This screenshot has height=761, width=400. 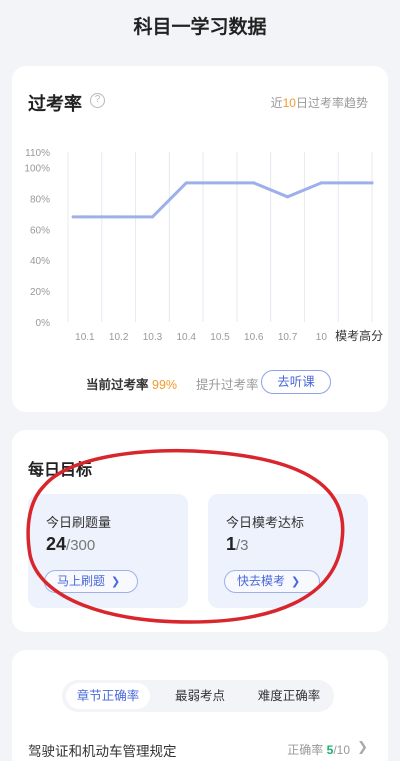 What do you see at coordinates (102, 750) in the screenshot?
I see `chapter-row-title: 驾驶证和机动车管理规定` at bounding box center [102, 750].